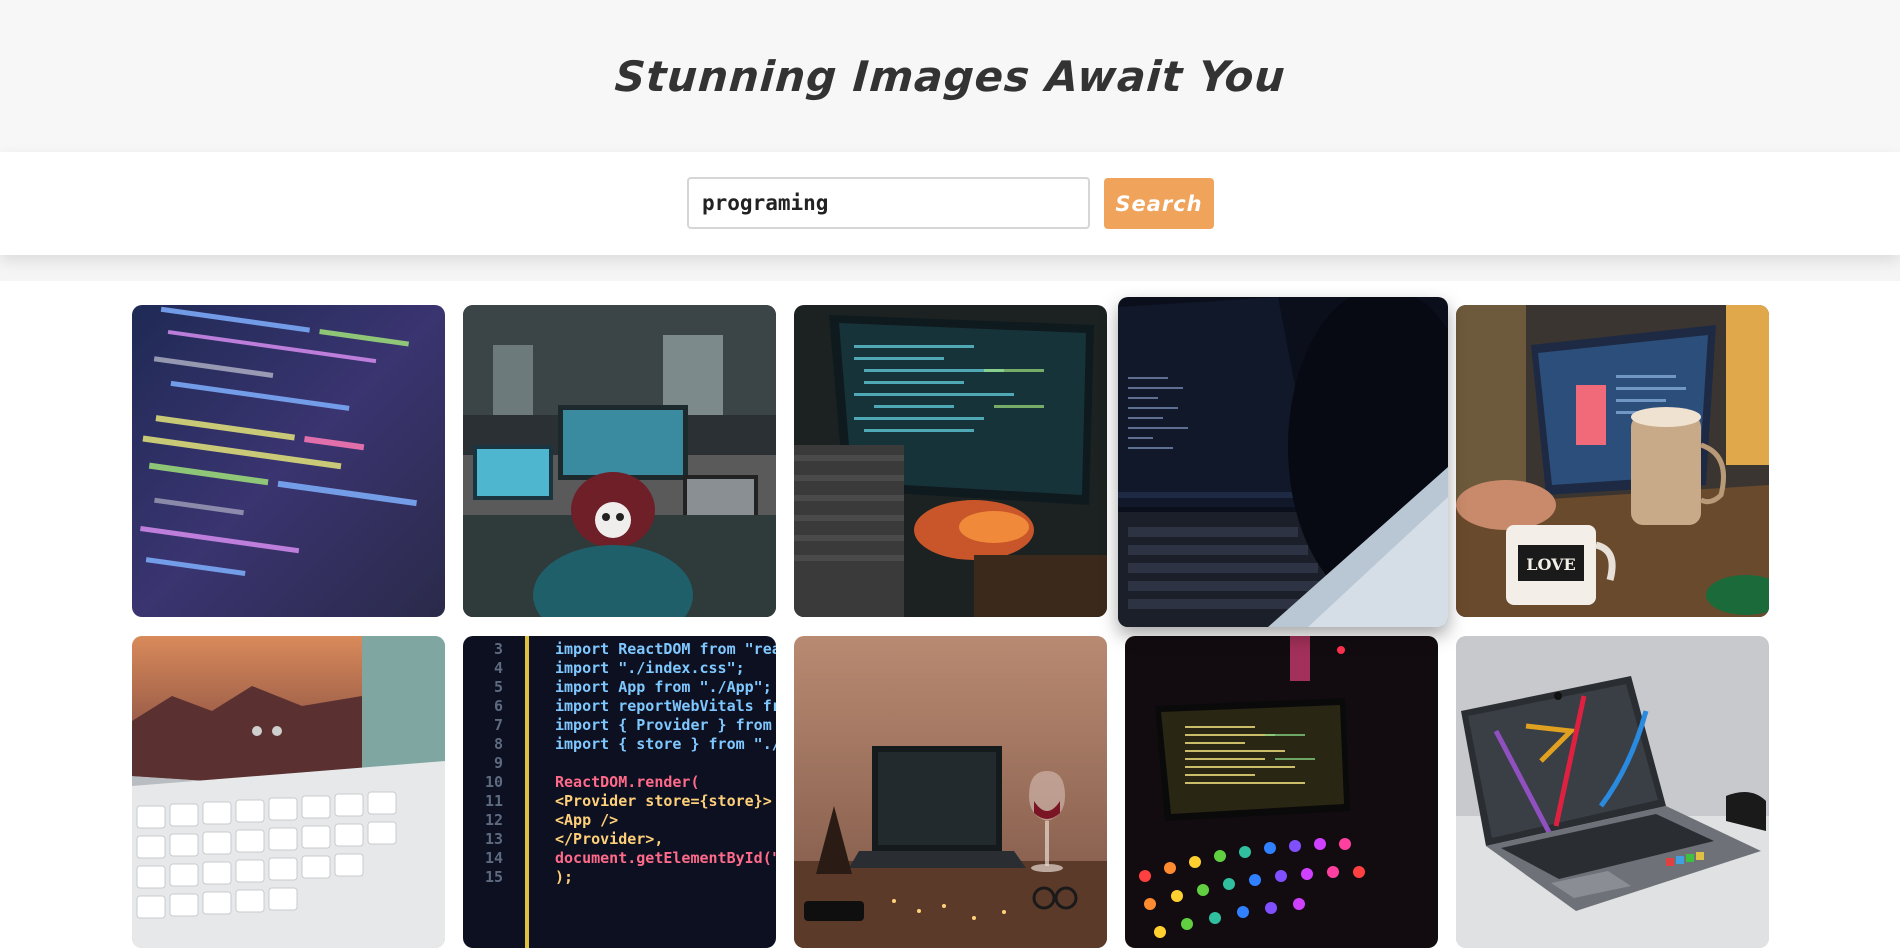 This screenshot has height=948, width=1900. What do you see at coordinates (650, 668) in the screenshot?
I see `code-line: import "./index.css";` at bounding box center [650, 668].